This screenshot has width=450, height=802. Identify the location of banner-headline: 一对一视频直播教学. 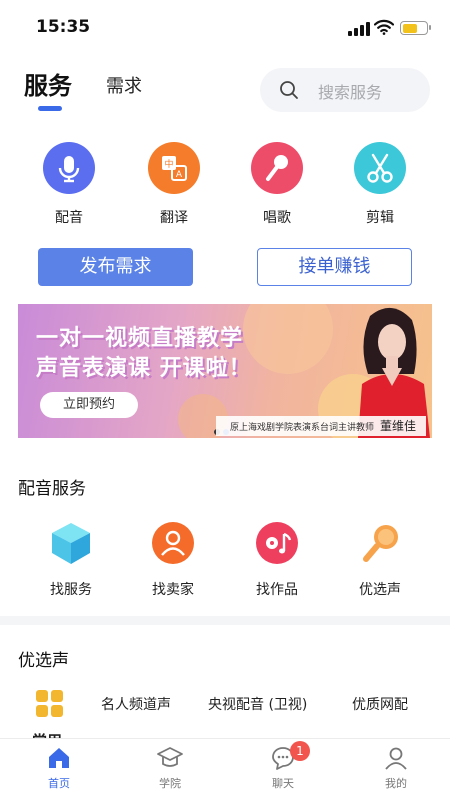
(140, 338).